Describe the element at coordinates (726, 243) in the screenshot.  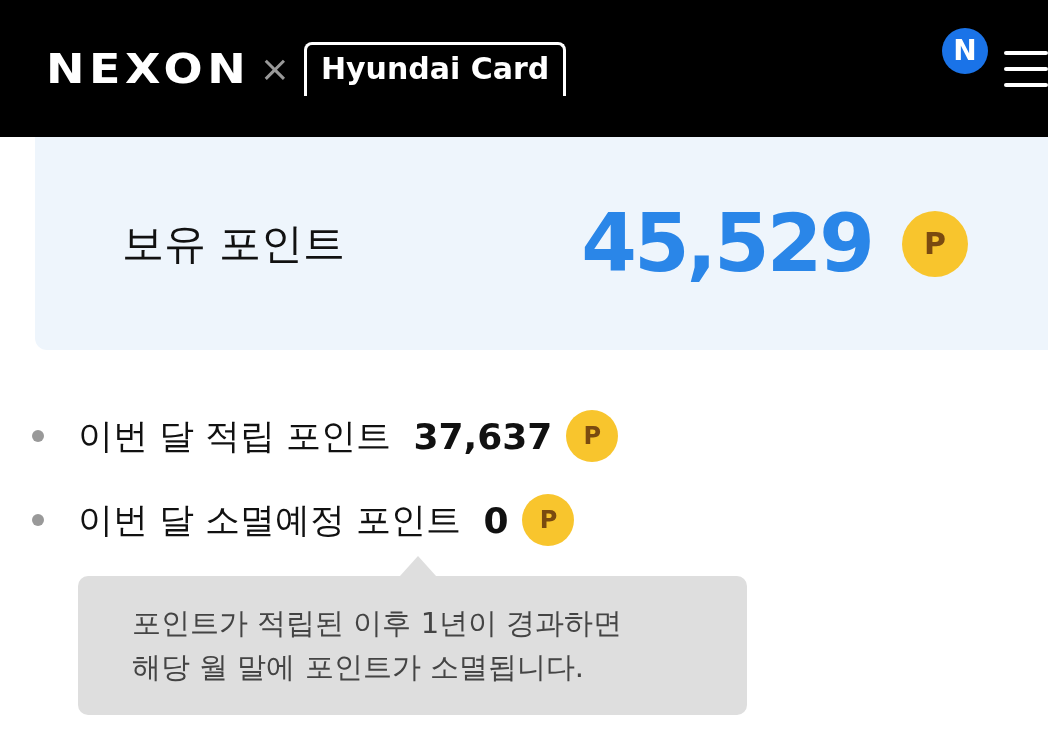
I see `balance-value: 45,529` at that location.